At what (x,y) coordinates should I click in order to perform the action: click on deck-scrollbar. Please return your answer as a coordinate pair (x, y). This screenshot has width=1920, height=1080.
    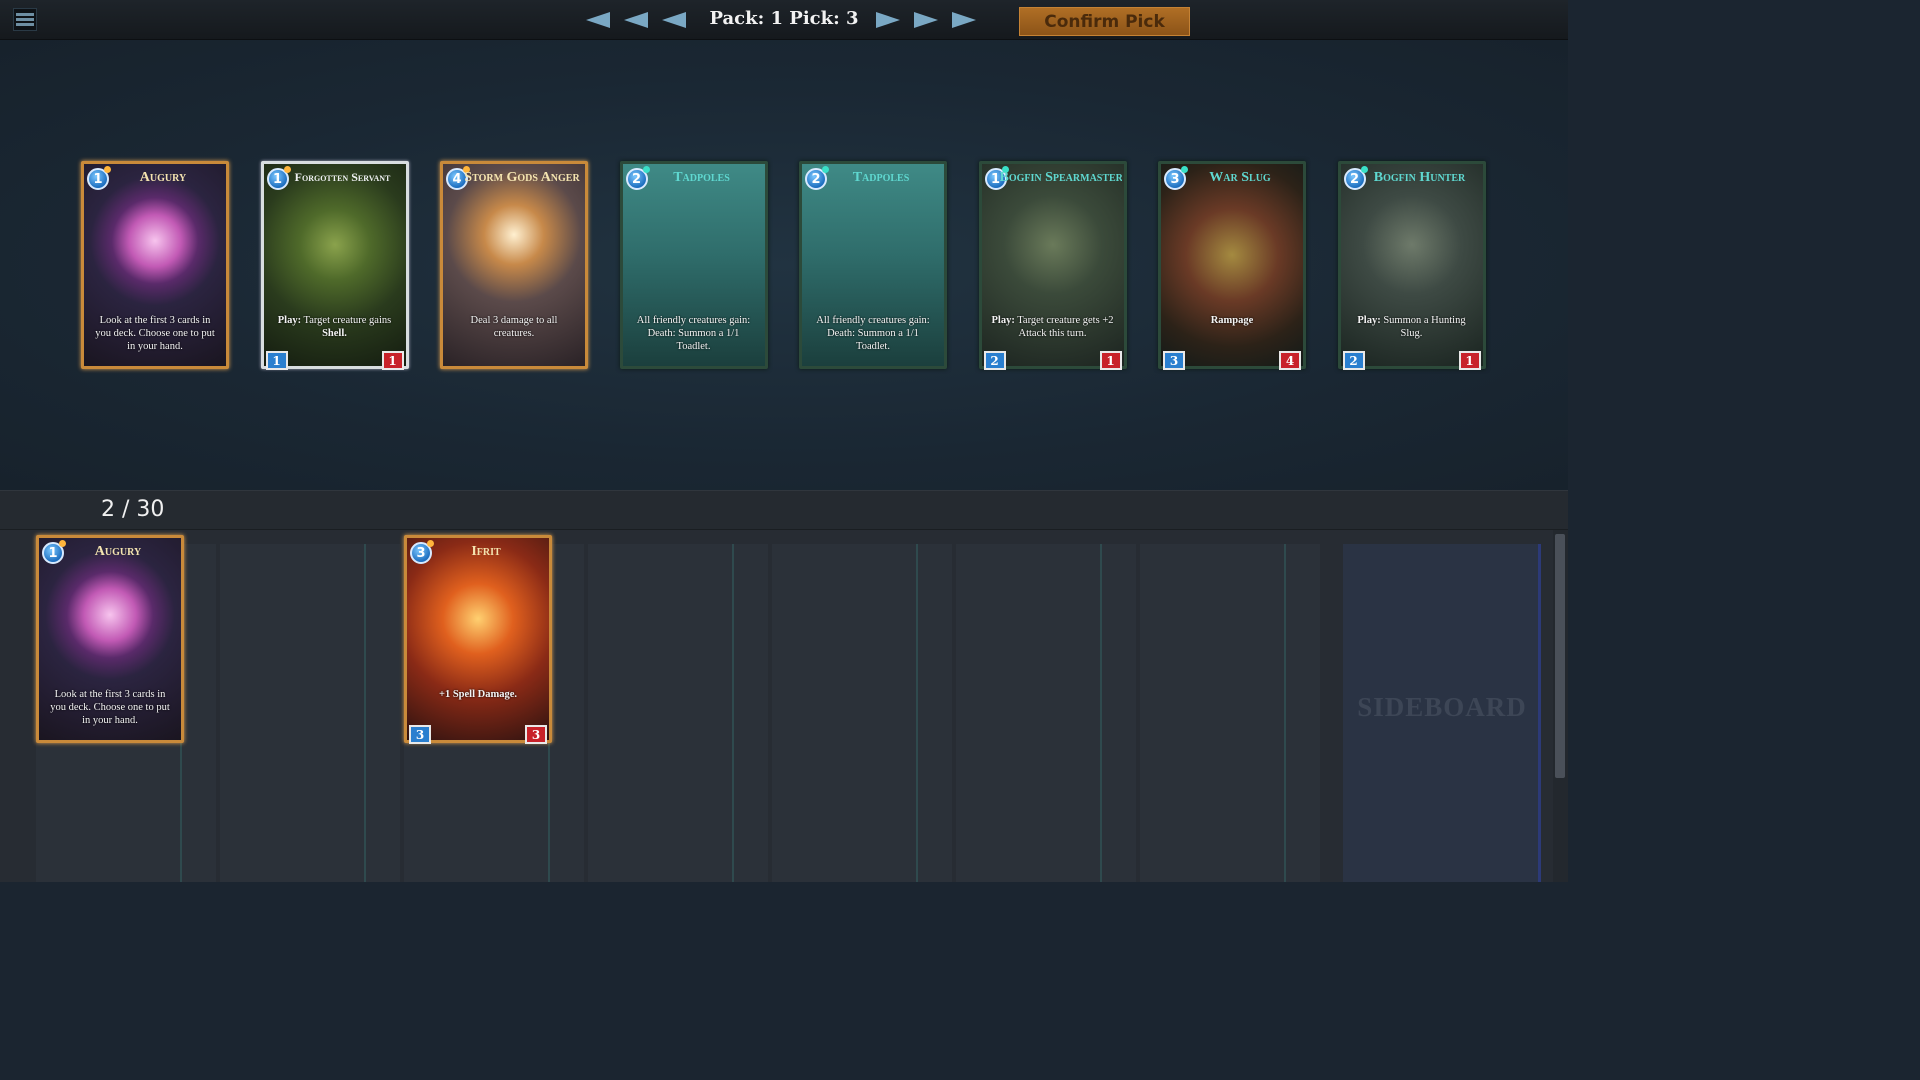
    Looking at the image, I should click on (1560, 706).